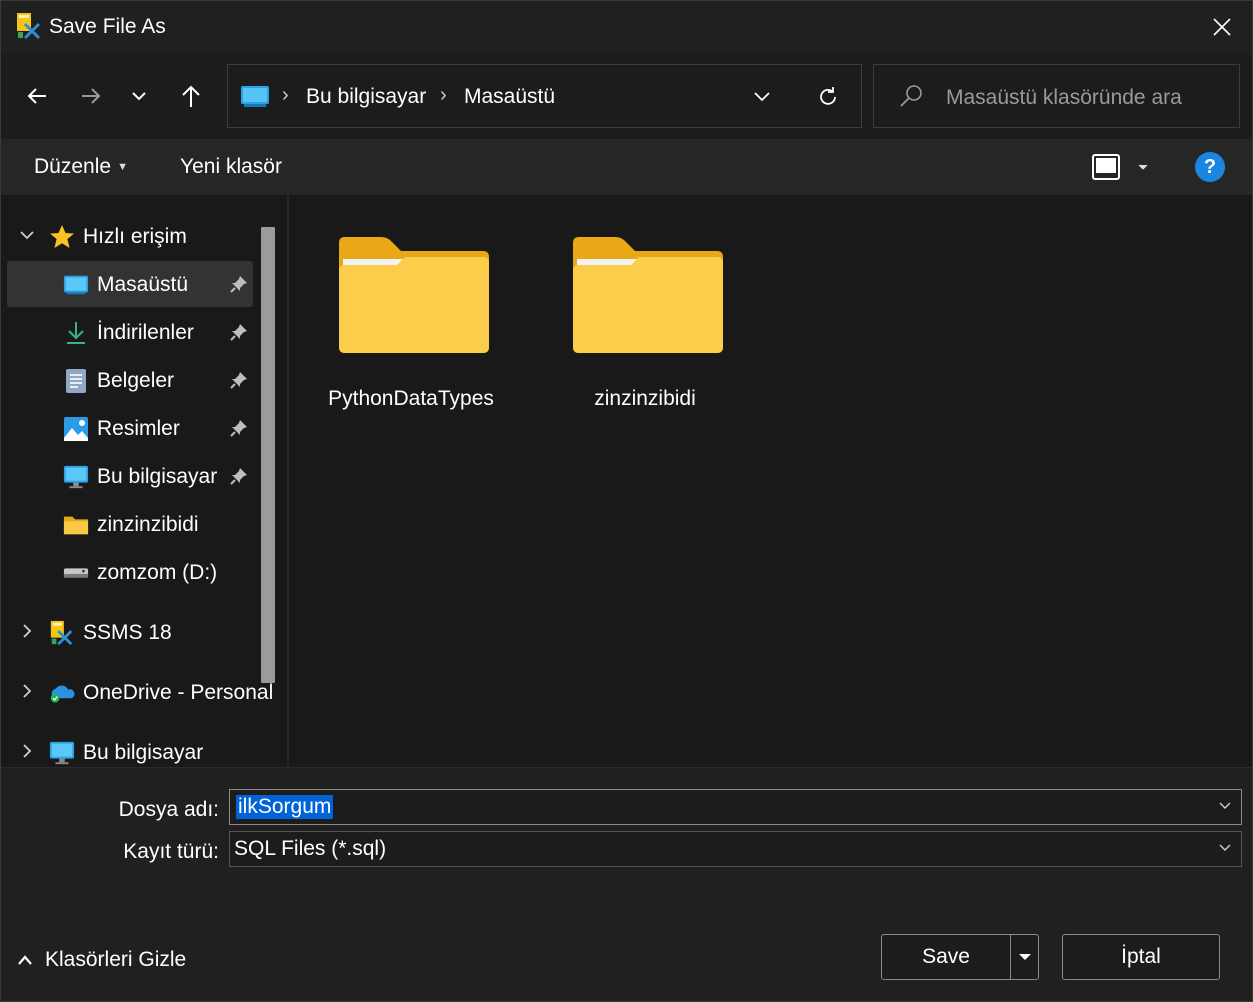 Image resolution: width=1253 pixels, height=1002 pixels. I want to click on sidebar-scrollbar, so click(268, 455).